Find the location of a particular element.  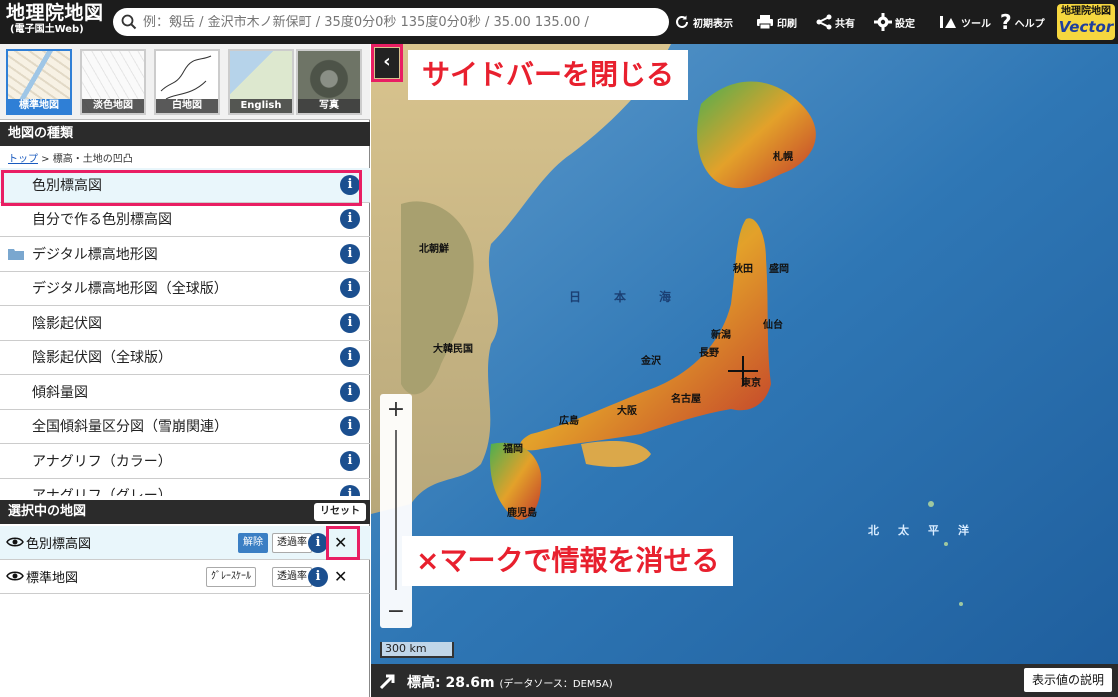

map-label-nagoya: 名古屋 is located at coordinates (686, 399).